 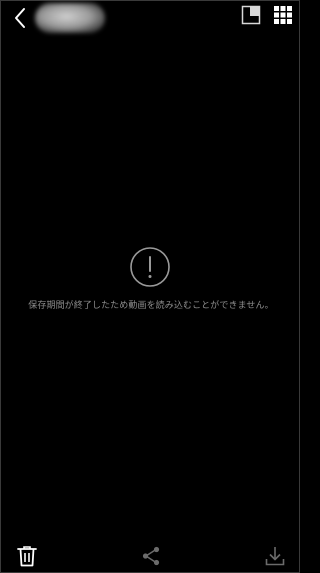 I want to click on chevron-left-icon, so click(x=20, y=18).